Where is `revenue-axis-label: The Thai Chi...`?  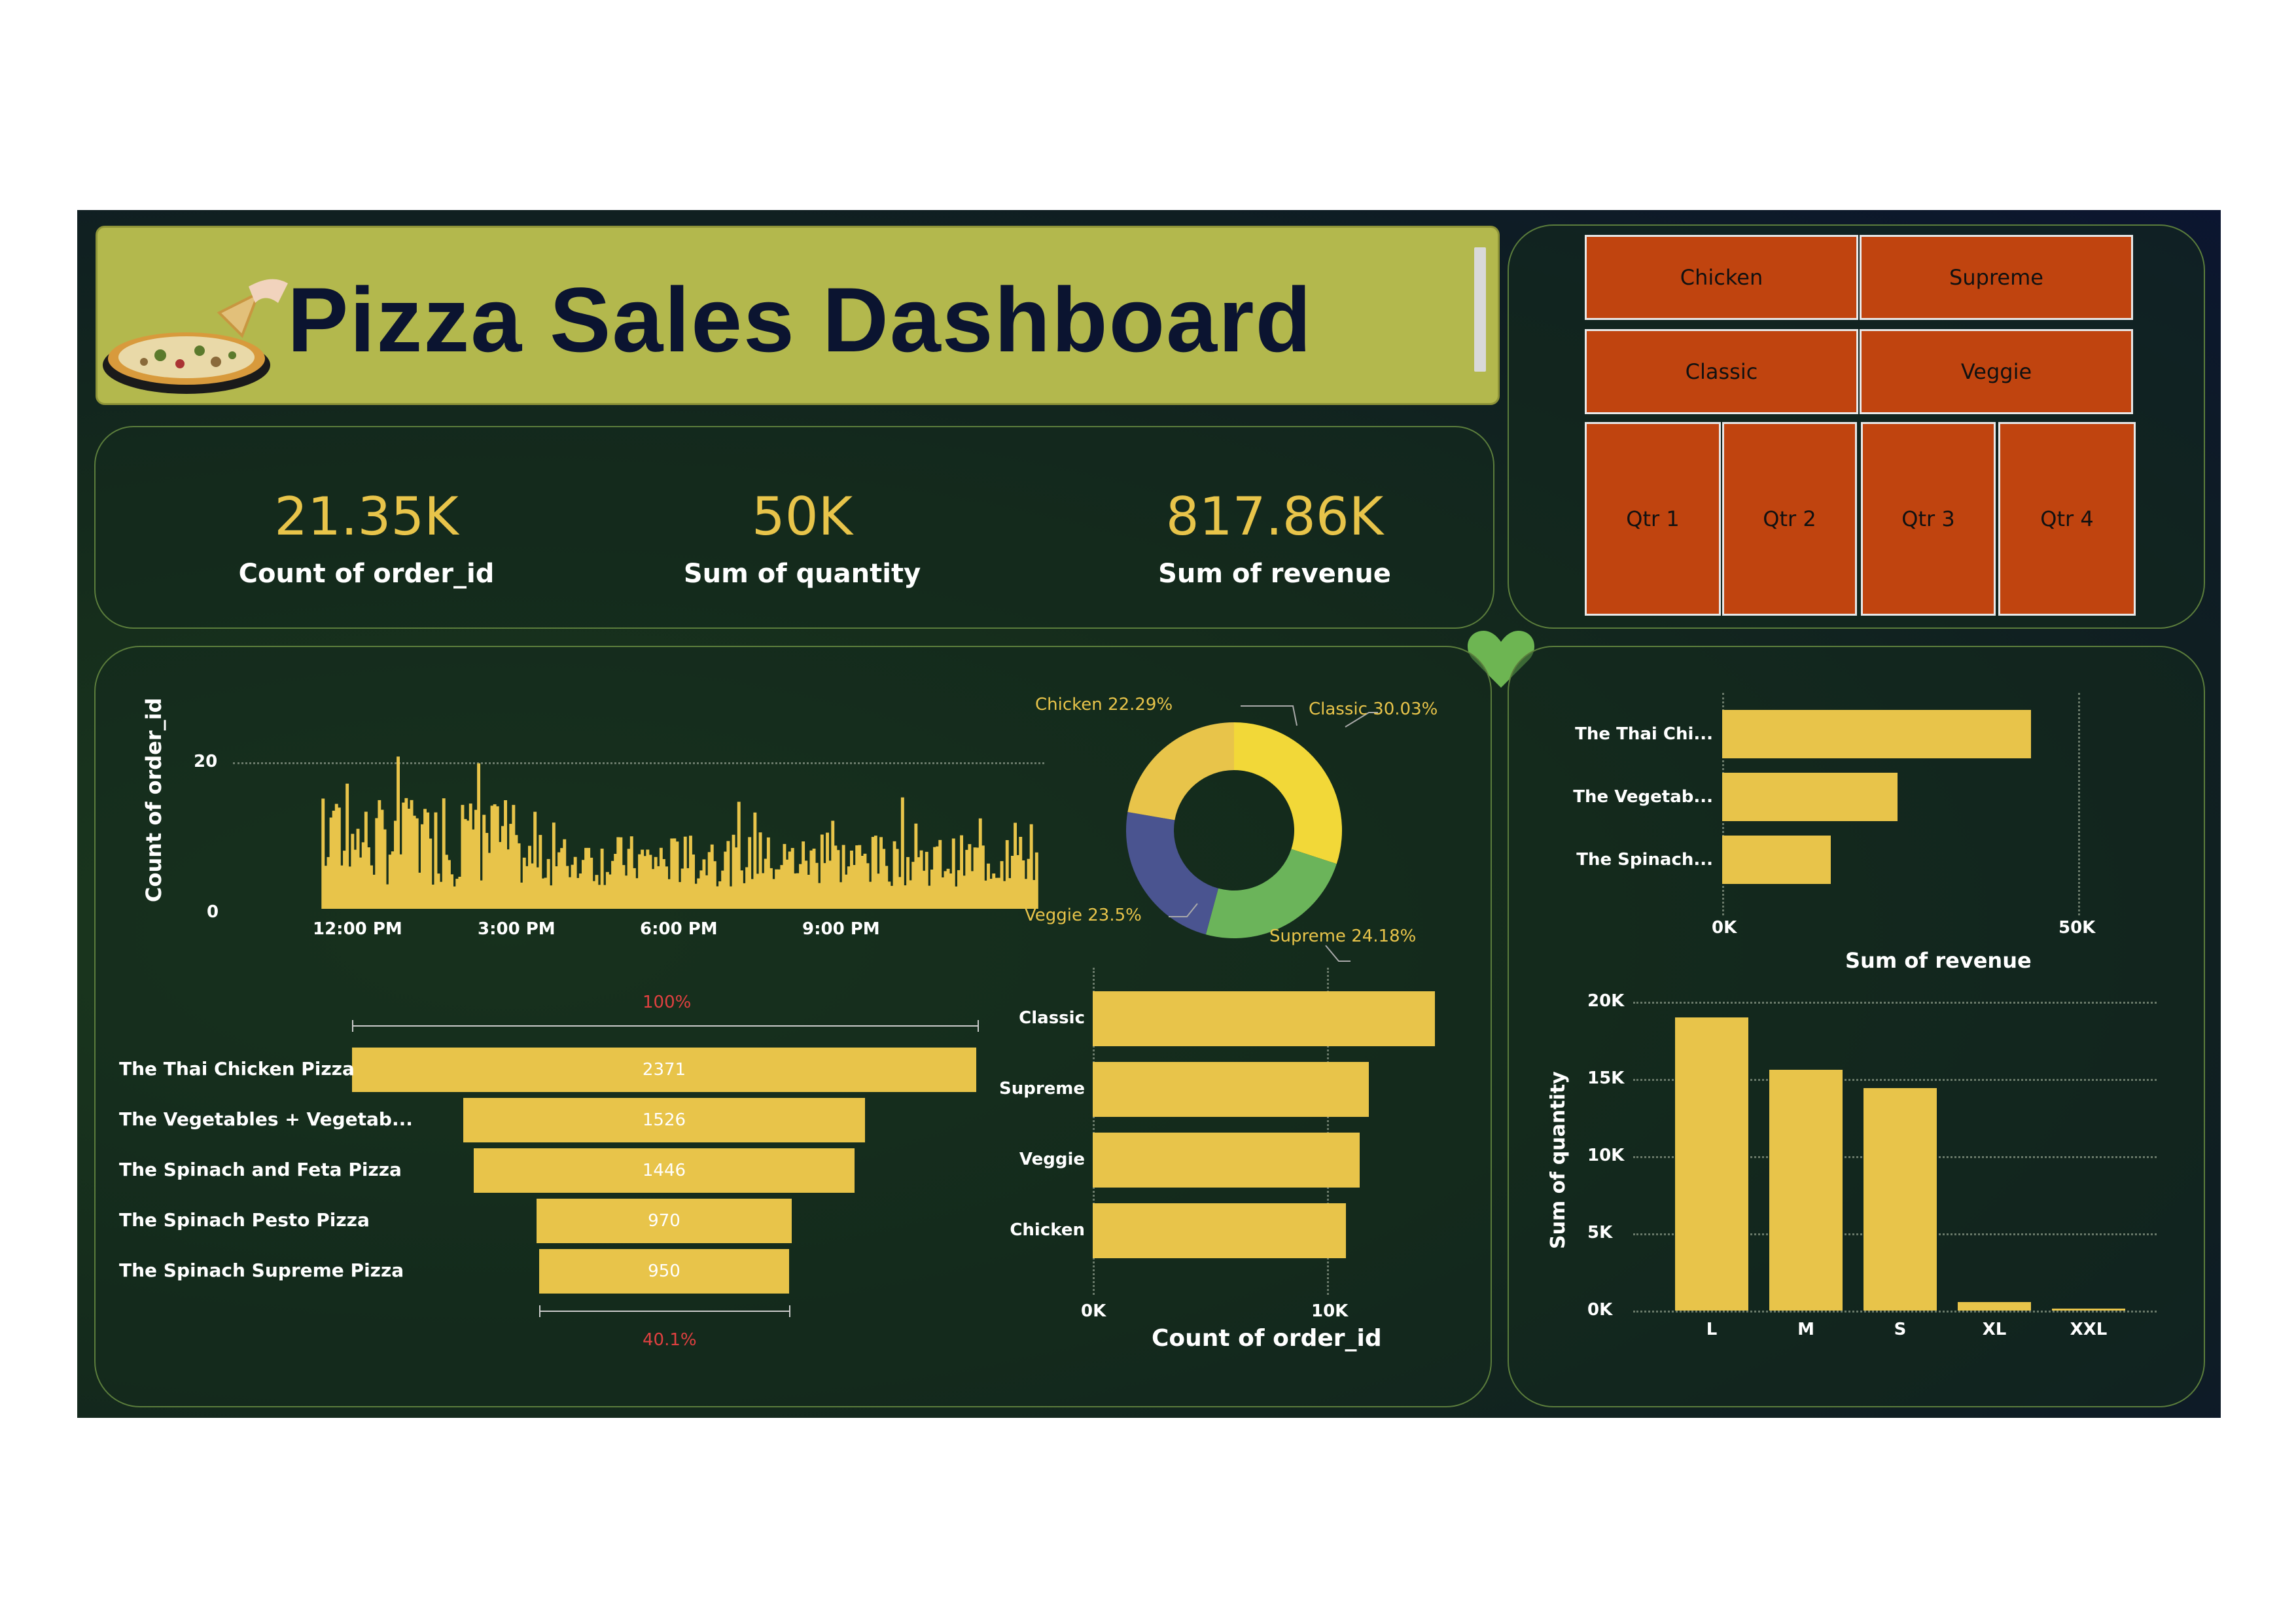 revenue-axis-label: The Thai Chi... is located at coordinates (1644, 734).